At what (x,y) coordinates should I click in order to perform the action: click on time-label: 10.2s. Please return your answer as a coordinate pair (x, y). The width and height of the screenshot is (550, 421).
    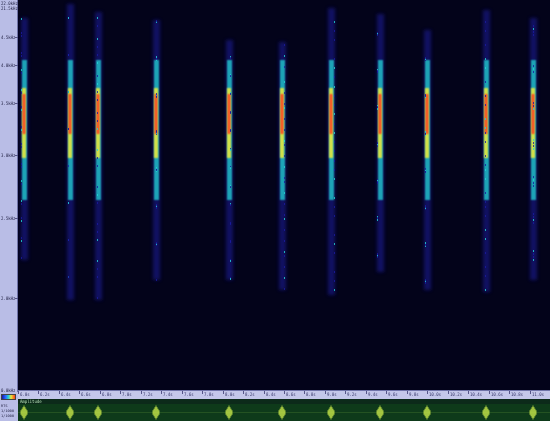
    Looking at the image, I should click on (456, 394).